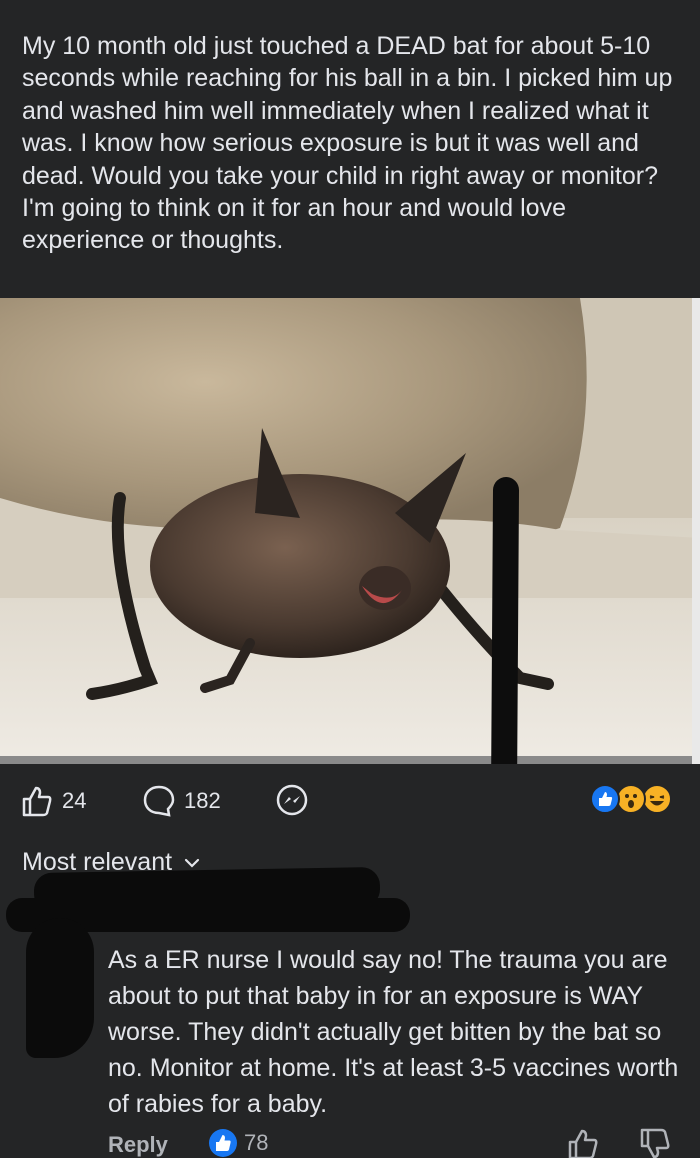 The image size is (700, 1158). Describe the element at coordinates (238, 1143) in the screenshot. I see `comment-like-summary: 78` at that location.